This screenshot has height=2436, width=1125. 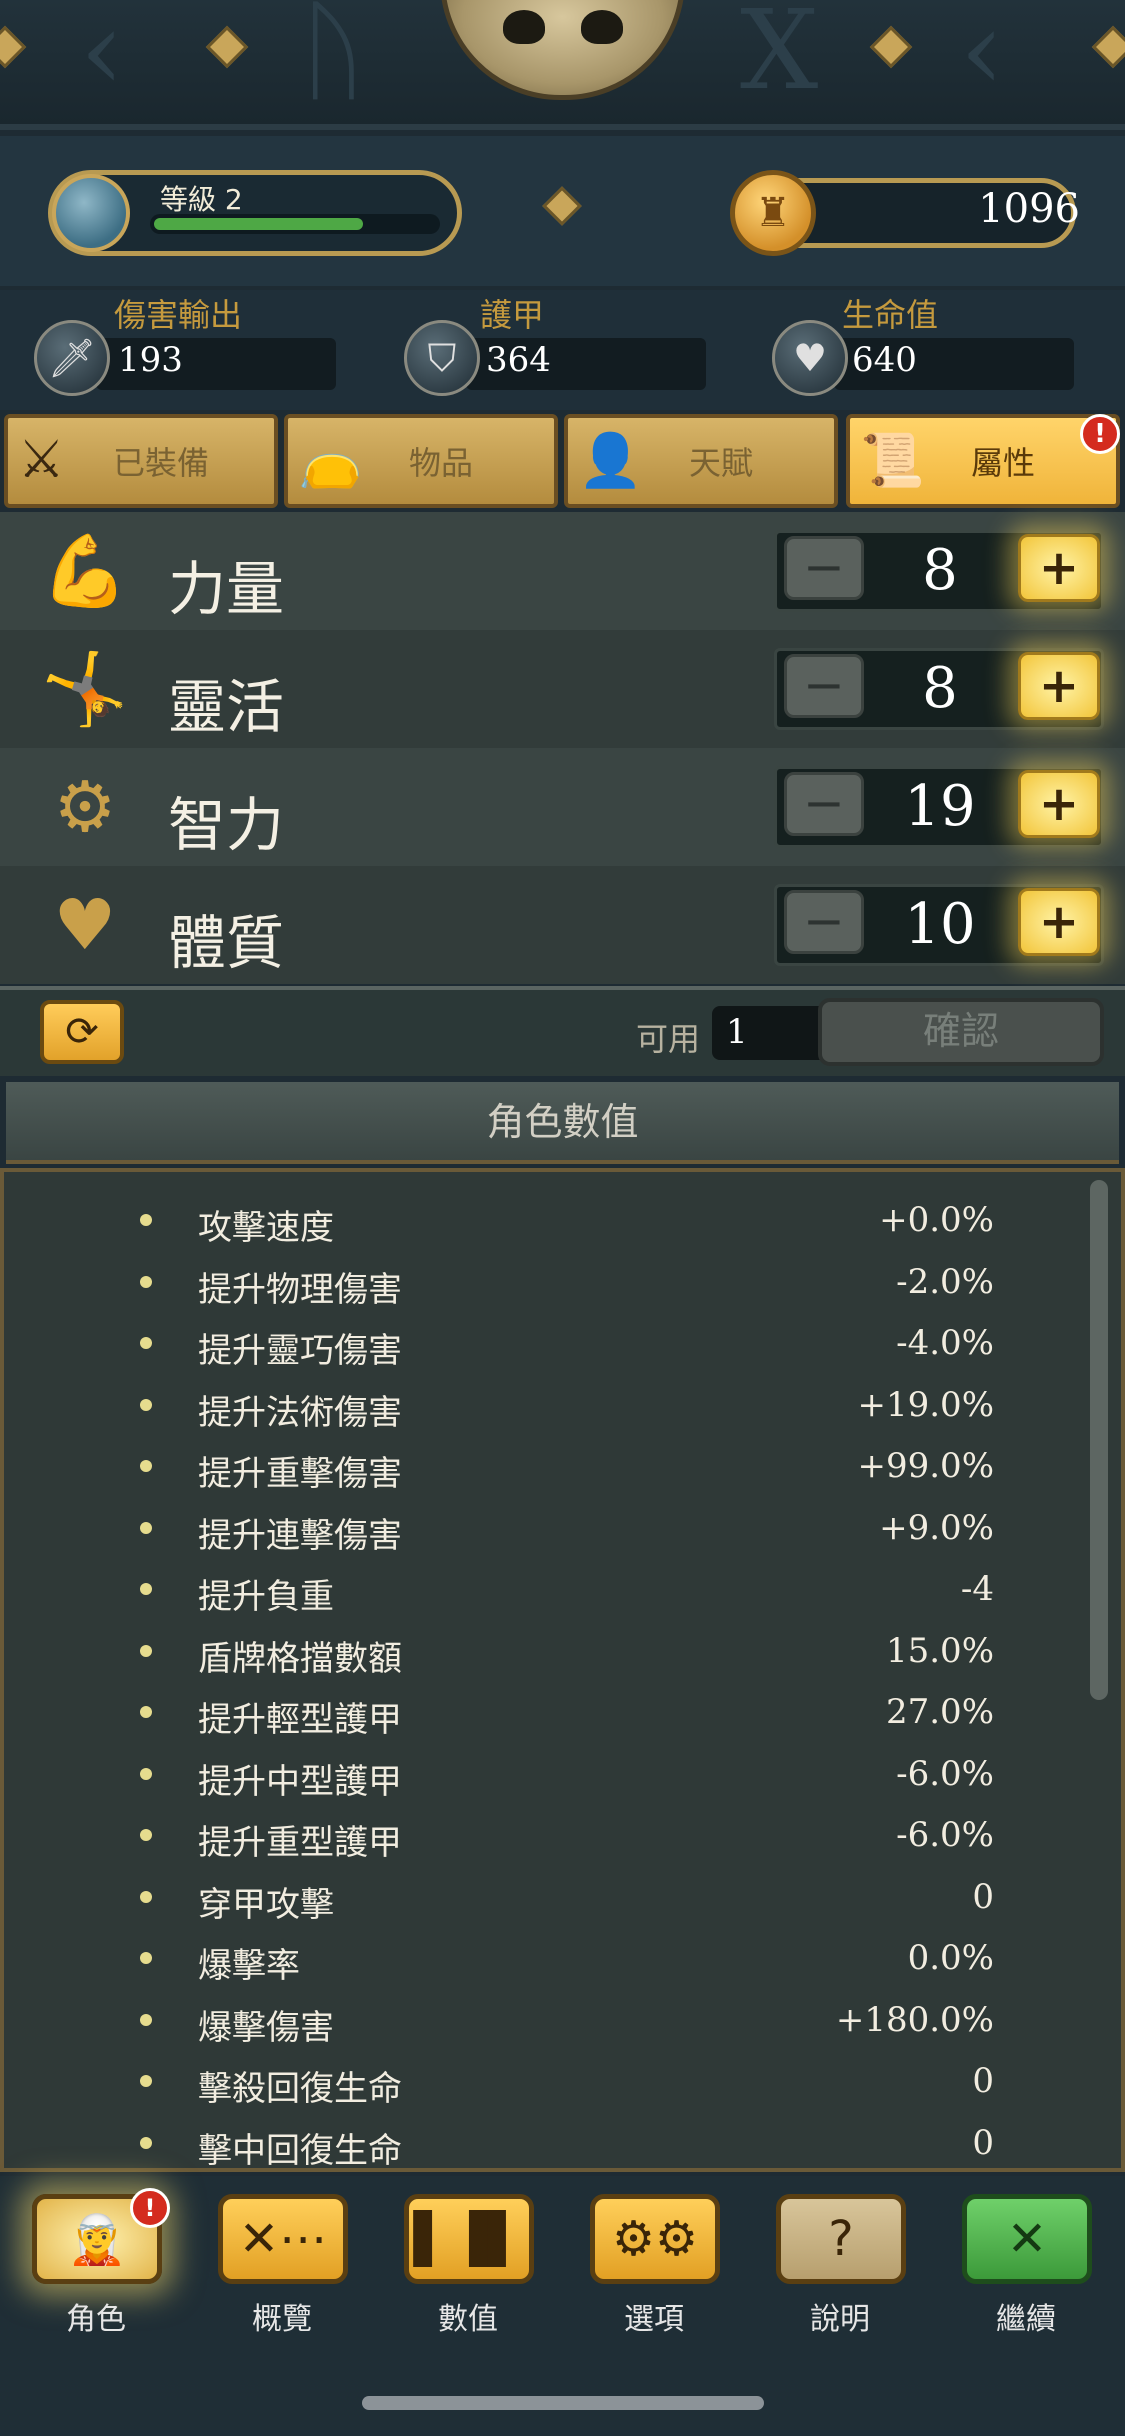 I want to click on stat-list-value: +9.0%, so click(x=936, y=1527).